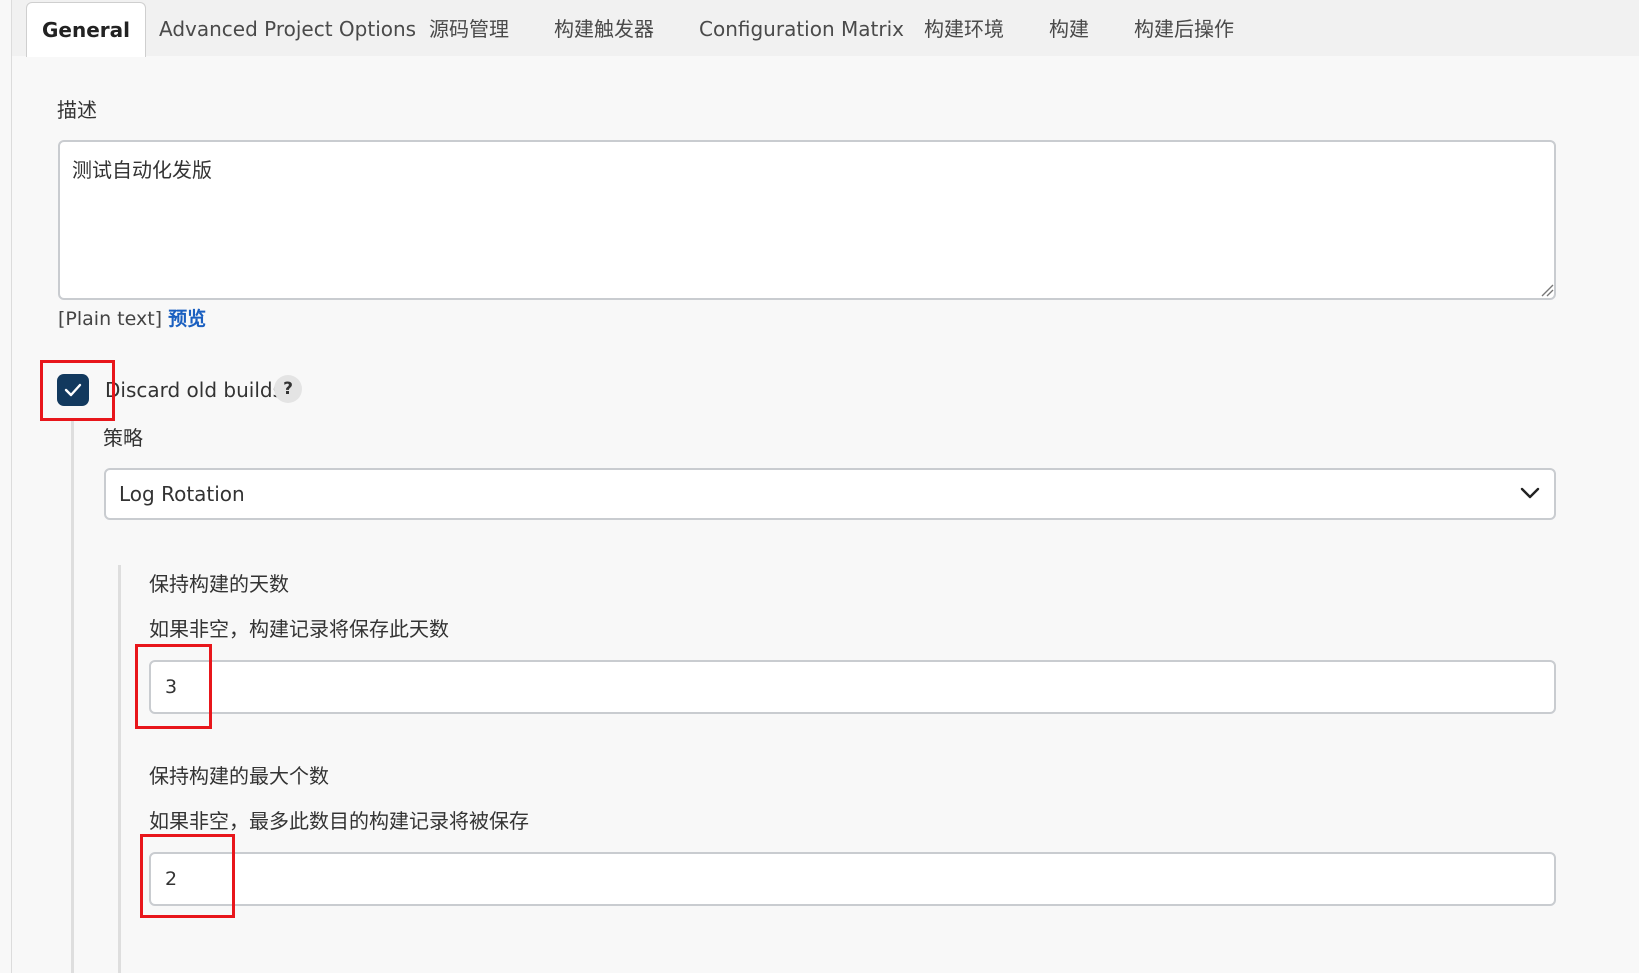 This screenshot has height=973, width=1639. I want to click on days-to-keep-help: 如果非空，构建记录将保存此天数, so click(299, 629).